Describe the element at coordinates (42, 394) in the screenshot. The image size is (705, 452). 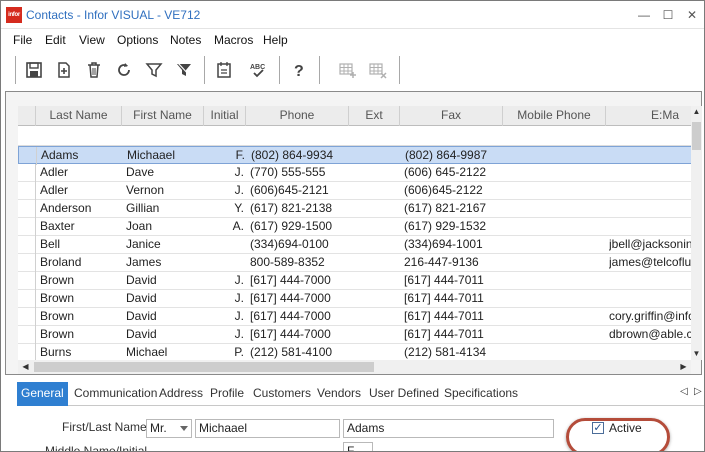
I see `tab-general: General` at that location.